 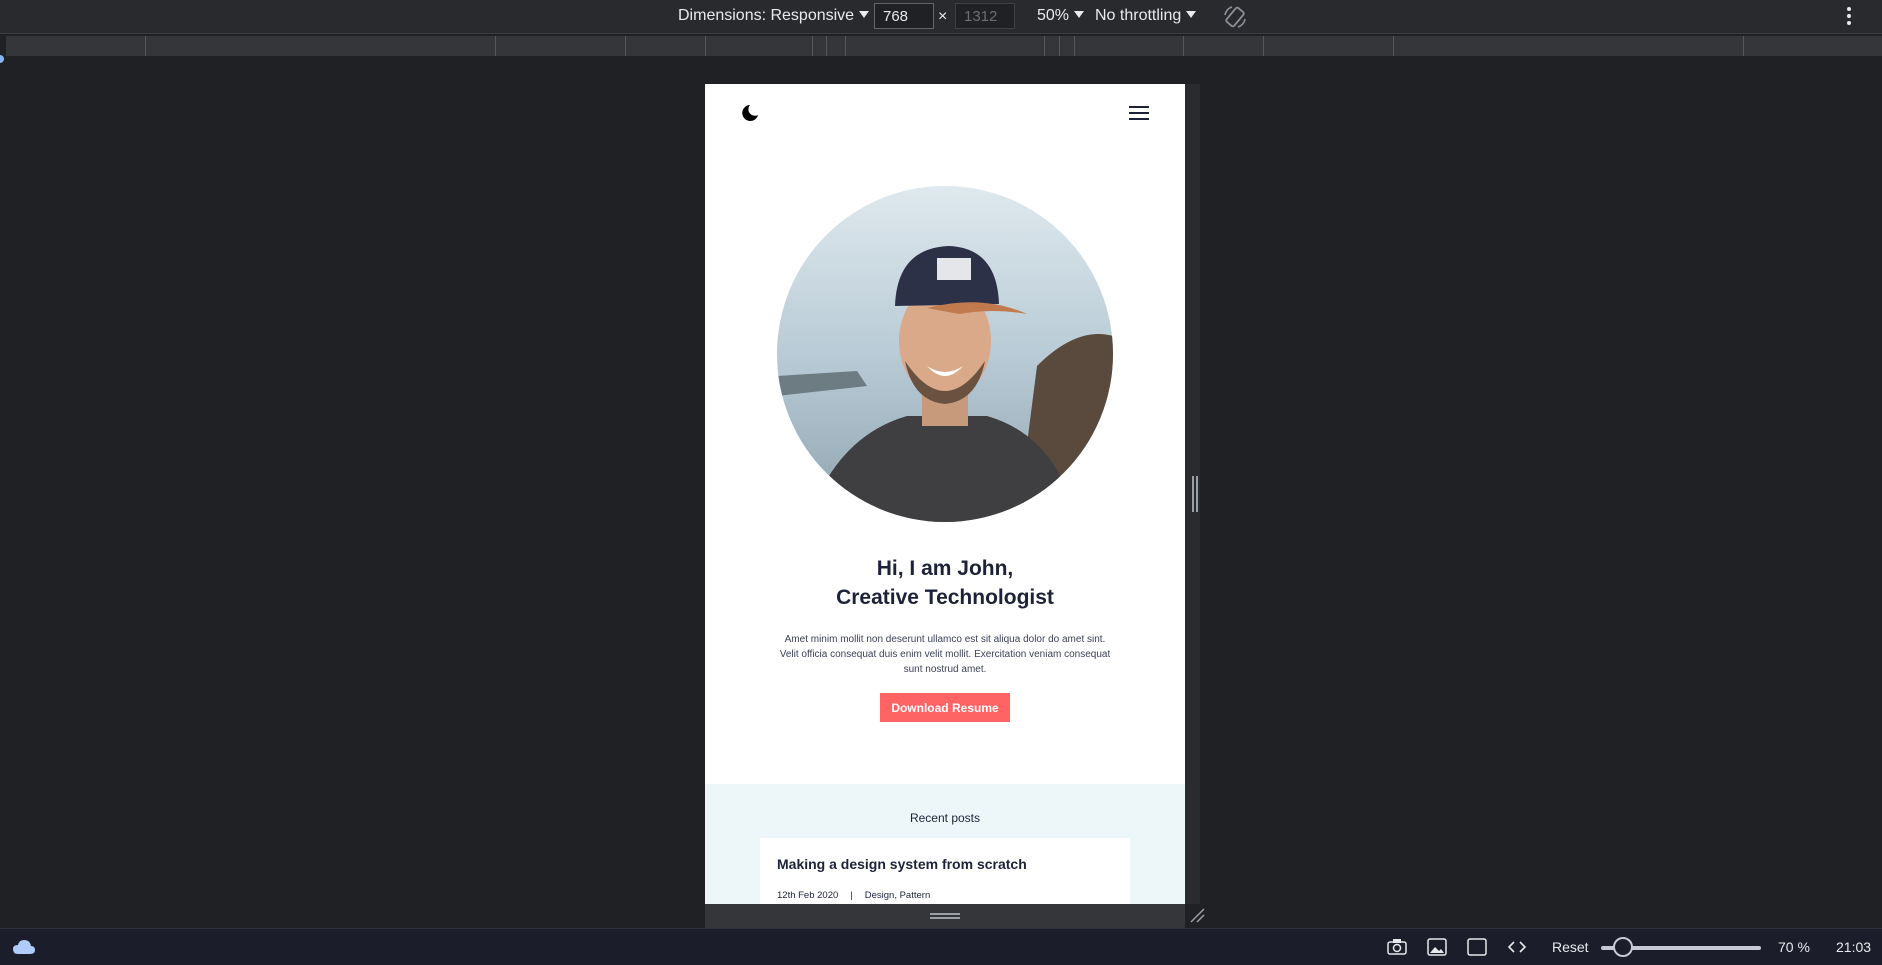 What do you see at coordinates (945, 597) in the screenshot?
I see `hero-title-line2: Creative Technologist` at bounding box center [945, 597].